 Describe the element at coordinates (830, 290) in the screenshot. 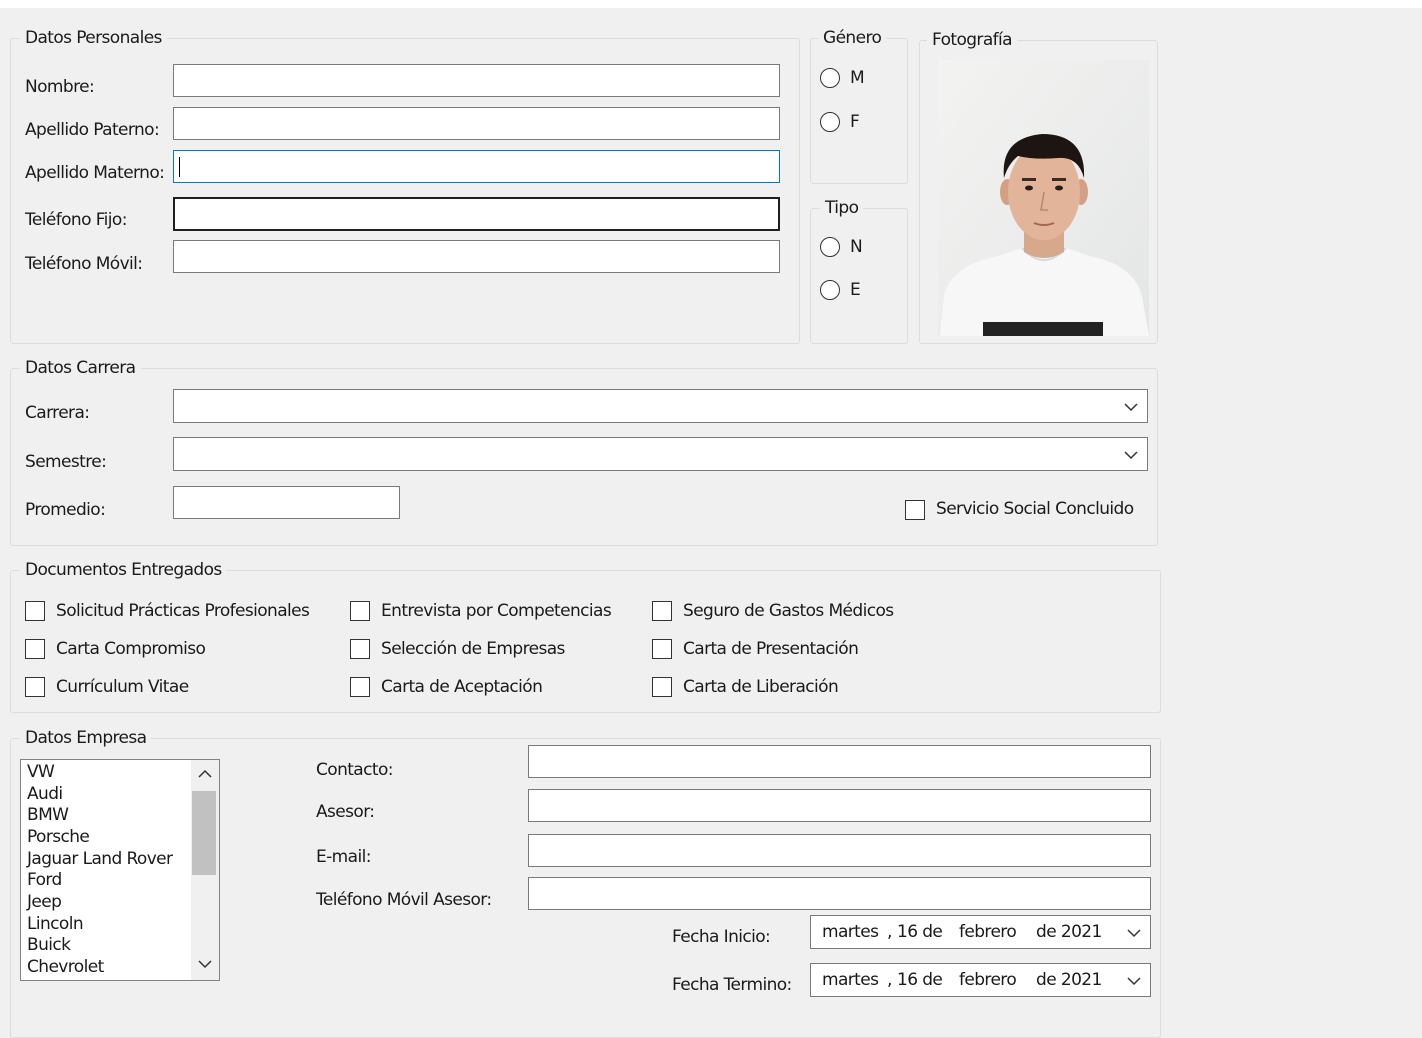

I see `tipo-e-radio` at that location.